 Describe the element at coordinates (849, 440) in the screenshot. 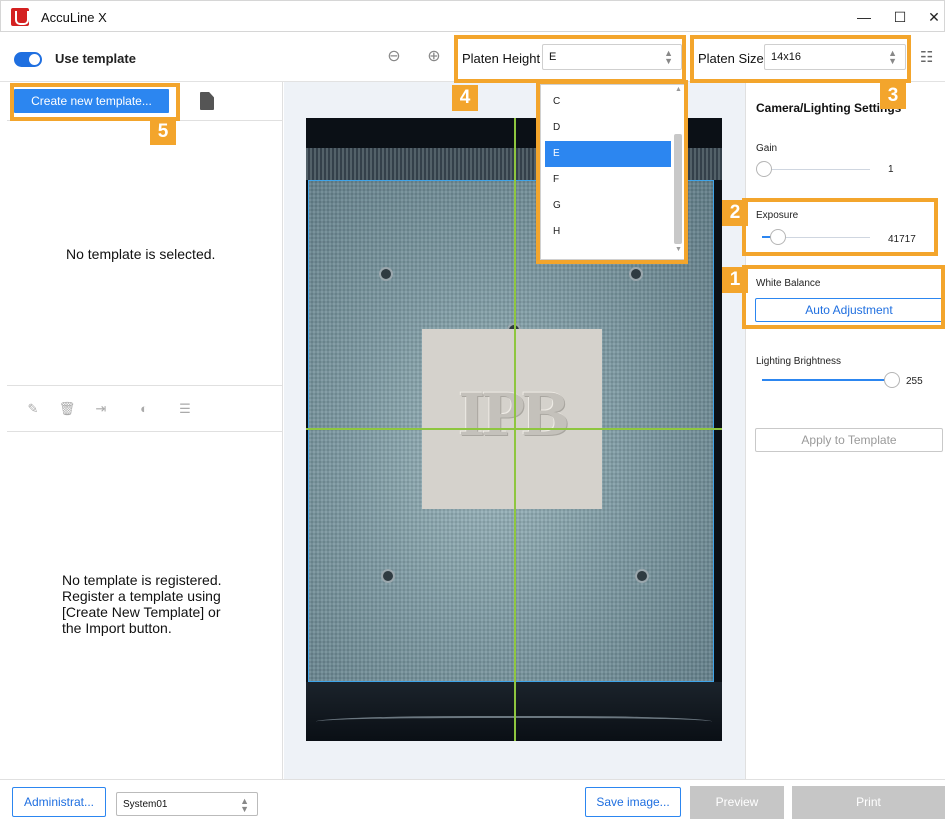

I see `apply-to-template-button: Apply to Template` at that location.